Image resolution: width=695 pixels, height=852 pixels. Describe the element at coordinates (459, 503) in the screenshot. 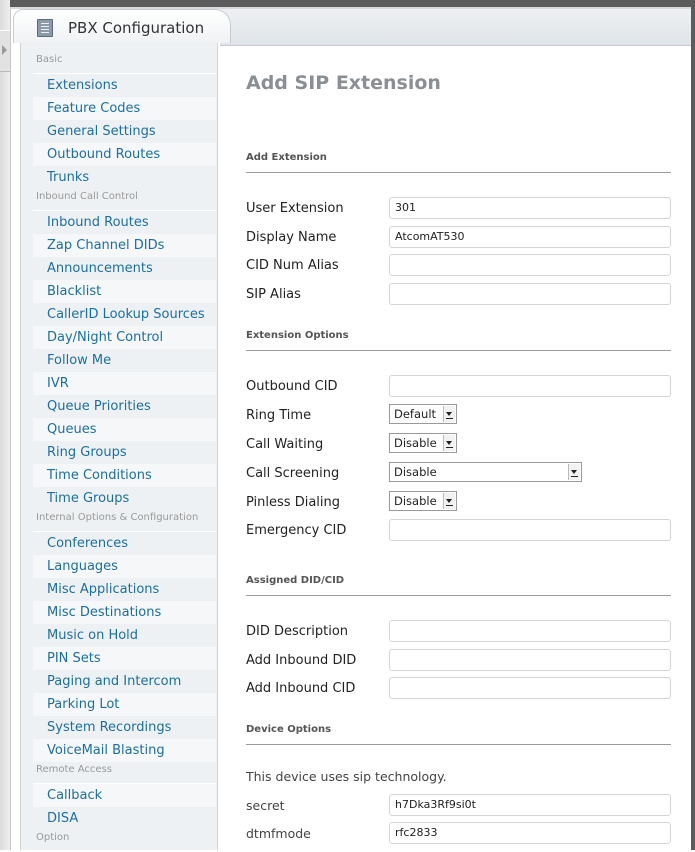

I see `row-pinless-dialing: Pinless Dialing Disable` at that location.